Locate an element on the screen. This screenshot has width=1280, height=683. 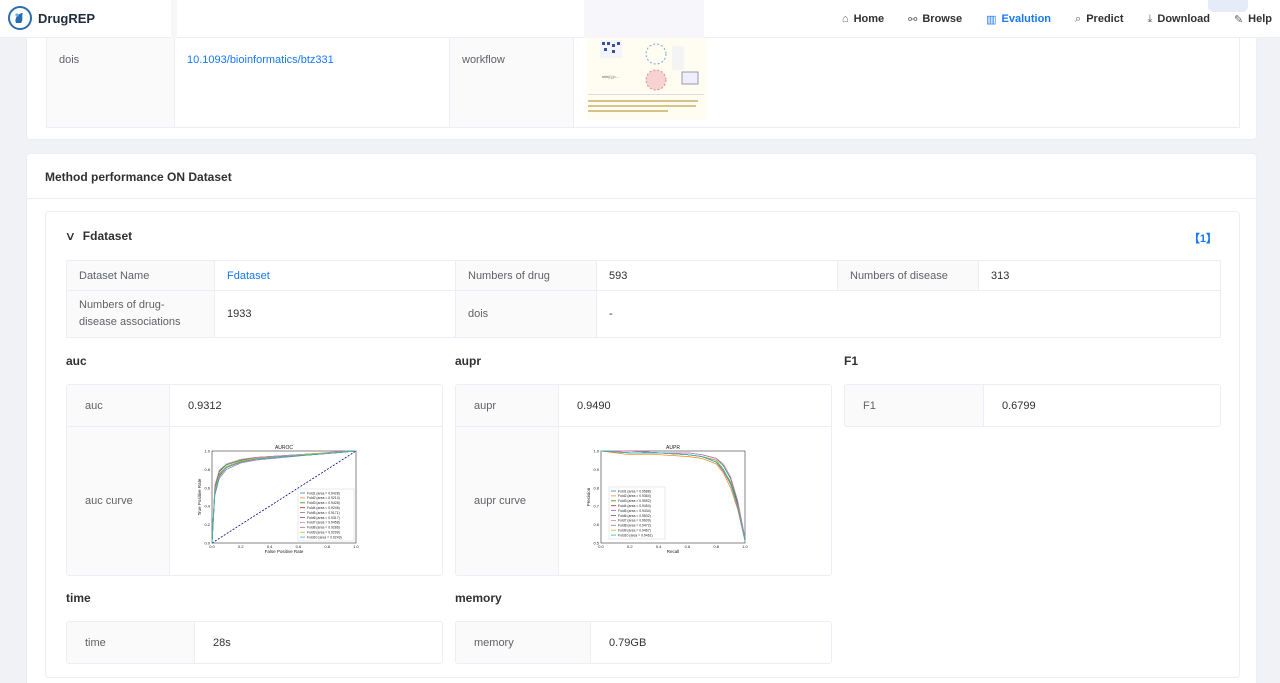
sitemap-icon: ⚯ is located at coordinates (913, 19).